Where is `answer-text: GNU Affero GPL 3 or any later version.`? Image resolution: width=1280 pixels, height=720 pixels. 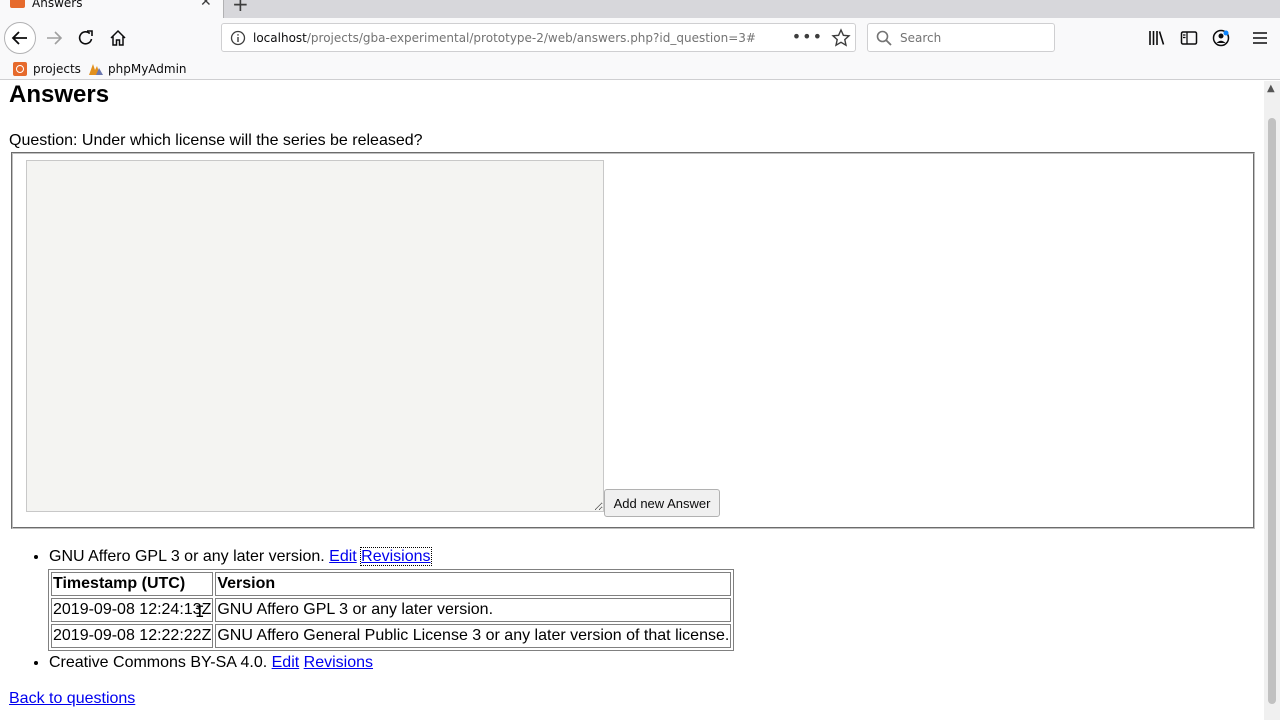
answer-text: GNU Affero GPL 3 or any later version. is located at coordinates (187, 556).